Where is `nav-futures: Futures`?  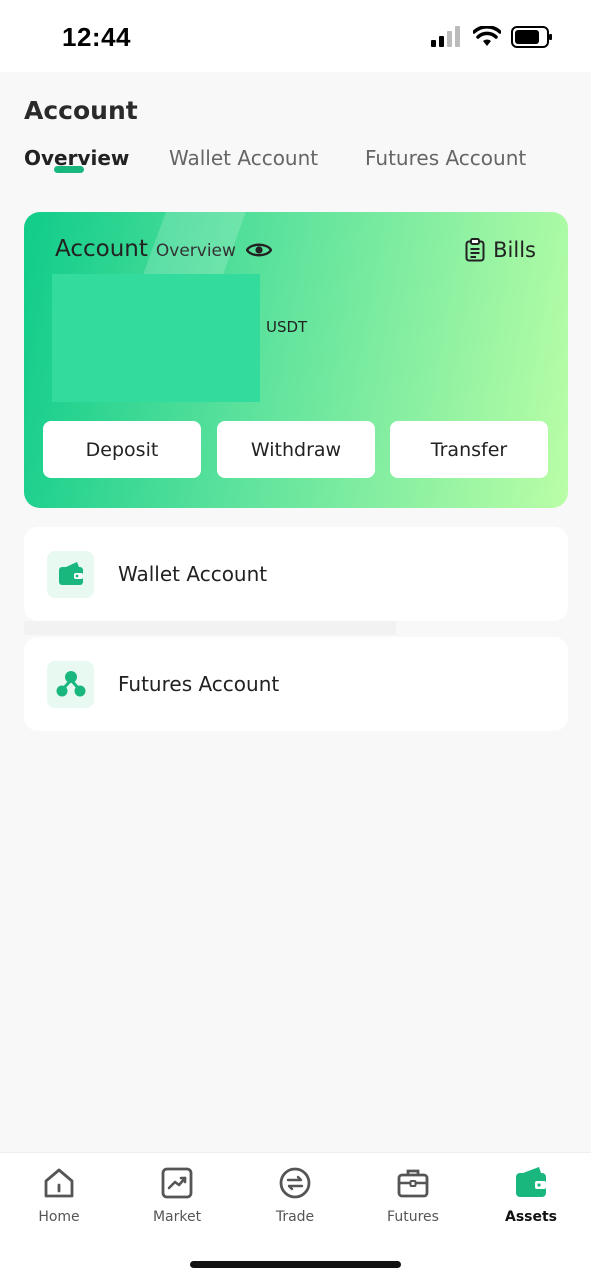
nav-futures: Futures is located at coordinates (413, 1194).